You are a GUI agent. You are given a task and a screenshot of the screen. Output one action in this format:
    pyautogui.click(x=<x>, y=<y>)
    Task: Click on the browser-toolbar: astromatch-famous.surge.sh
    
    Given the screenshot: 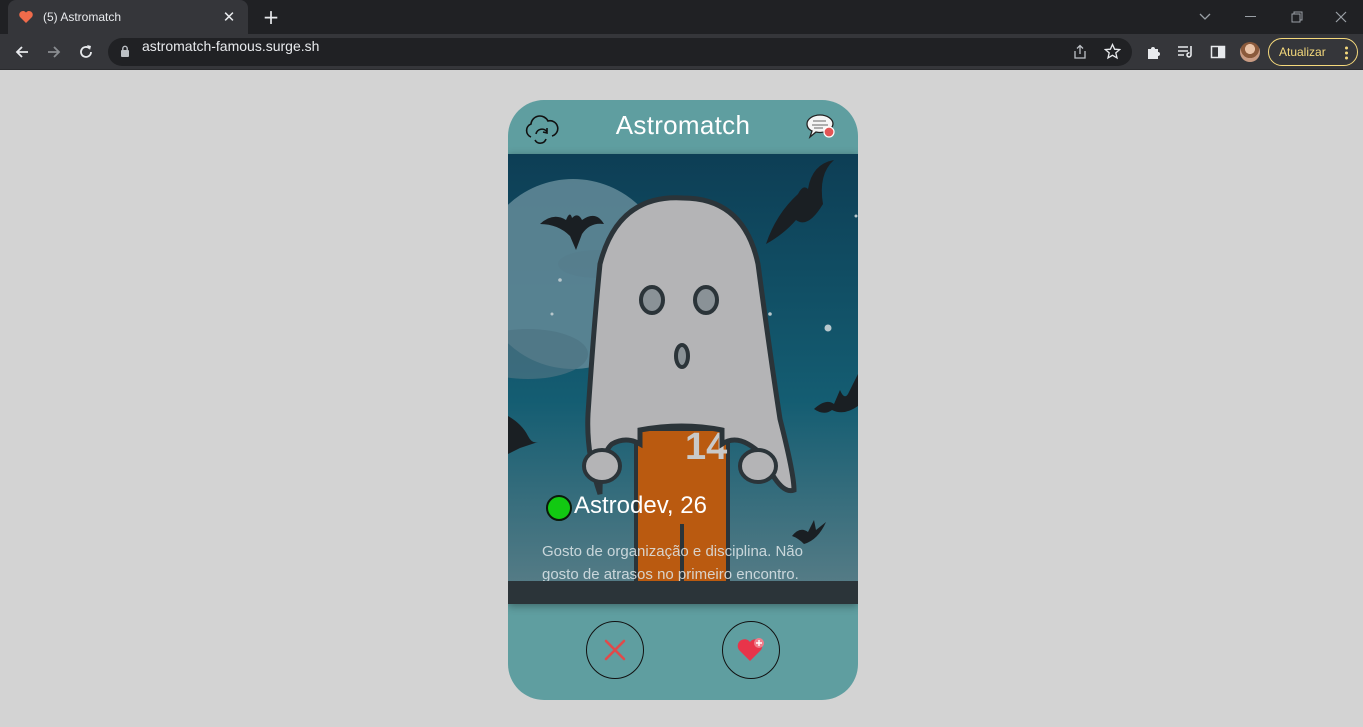 What is the action you would take?
    pyautogui.click(x=681, y=52)
    